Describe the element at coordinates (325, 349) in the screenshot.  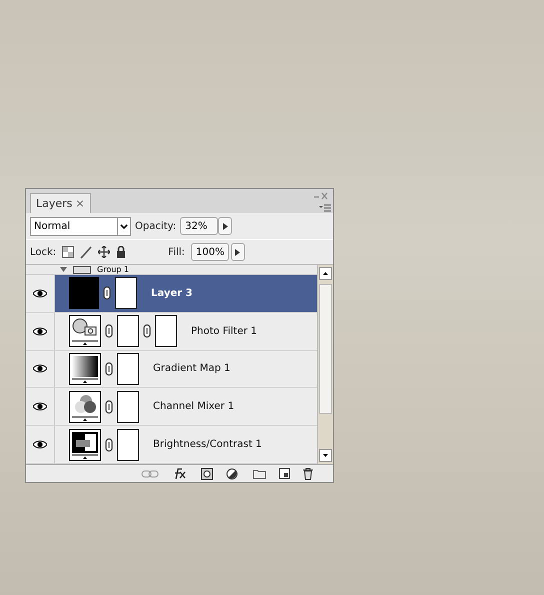
I see `scrollbar-thumb` at that location.